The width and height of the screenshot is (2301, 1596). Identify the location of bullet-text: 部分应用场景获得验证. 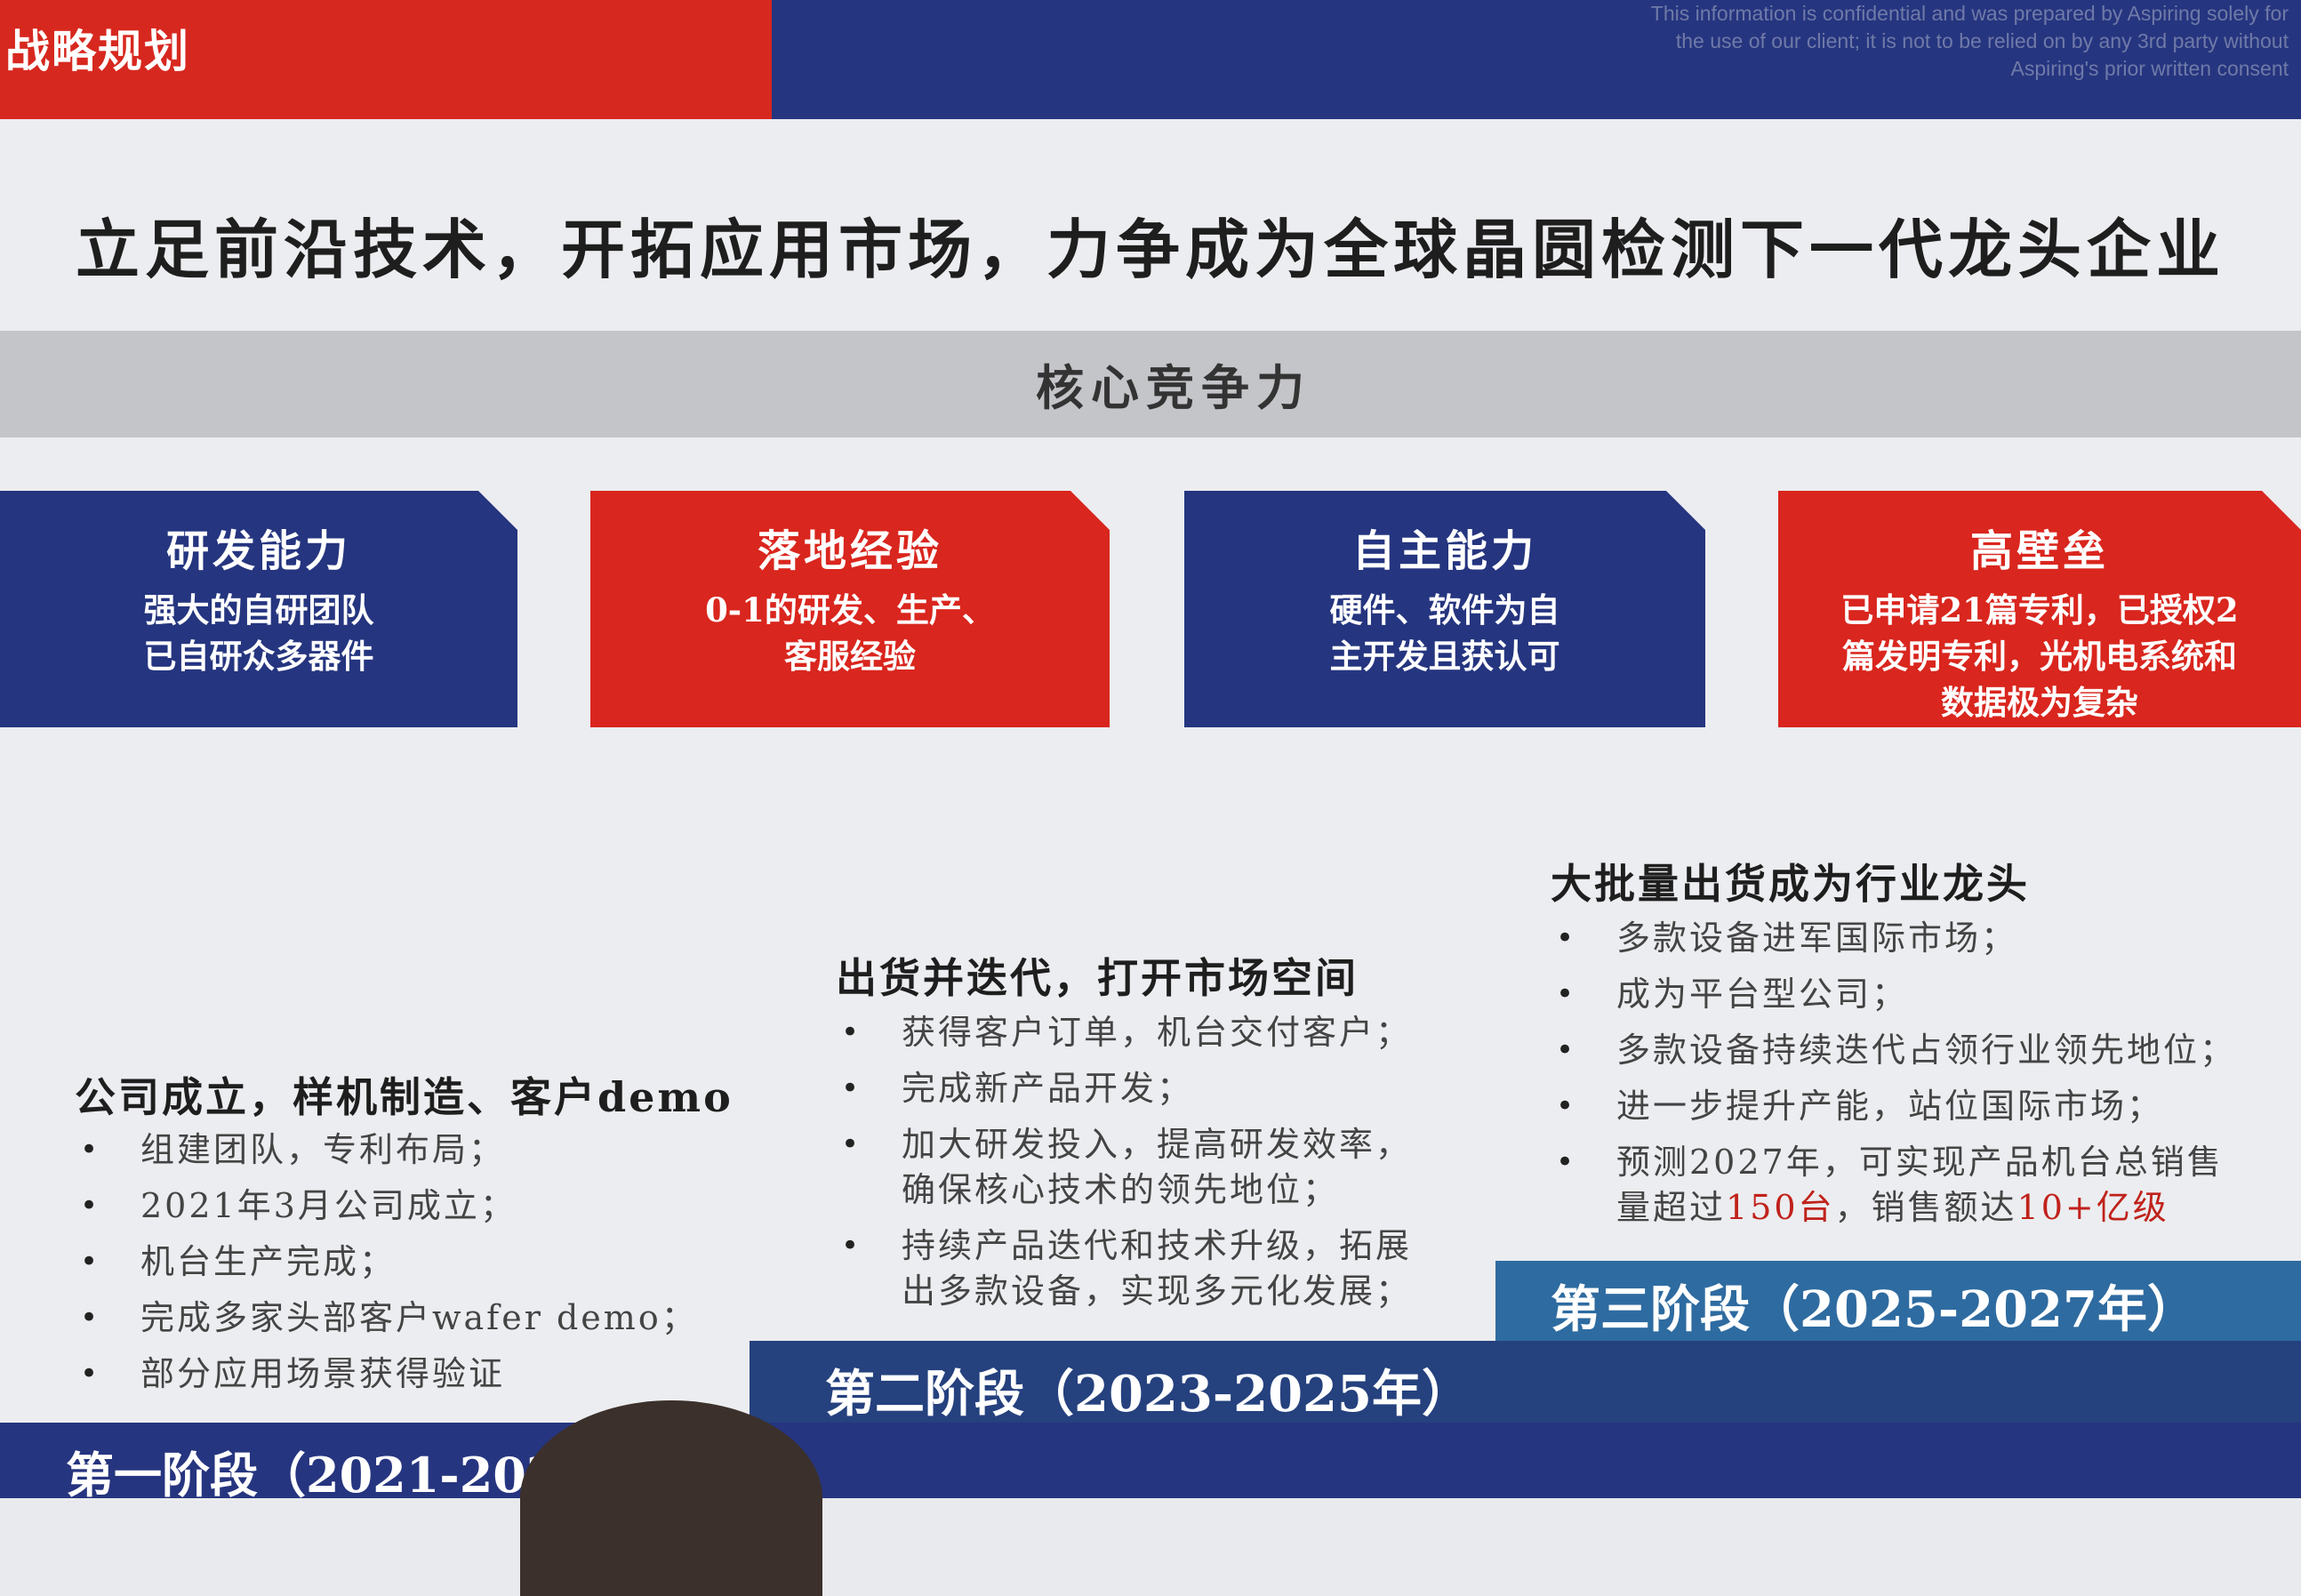
(323, 1373).